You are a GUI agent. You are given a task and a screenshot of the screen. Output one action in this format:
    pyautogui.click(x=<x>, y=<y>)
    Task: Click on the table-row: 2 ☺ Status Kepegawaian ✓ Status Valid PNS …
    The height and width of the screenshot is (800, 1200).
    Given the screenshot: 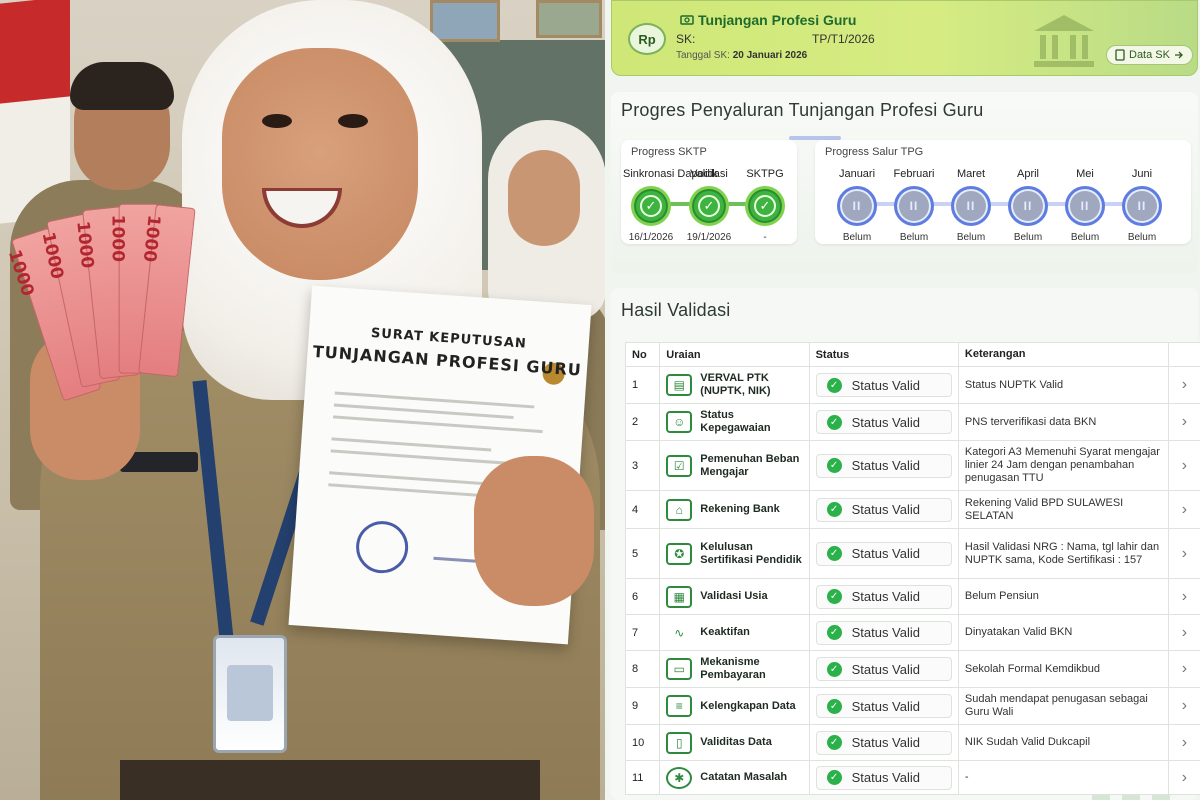 What is the action you would take?
    pyautogui.click(x=912, y=422)
    